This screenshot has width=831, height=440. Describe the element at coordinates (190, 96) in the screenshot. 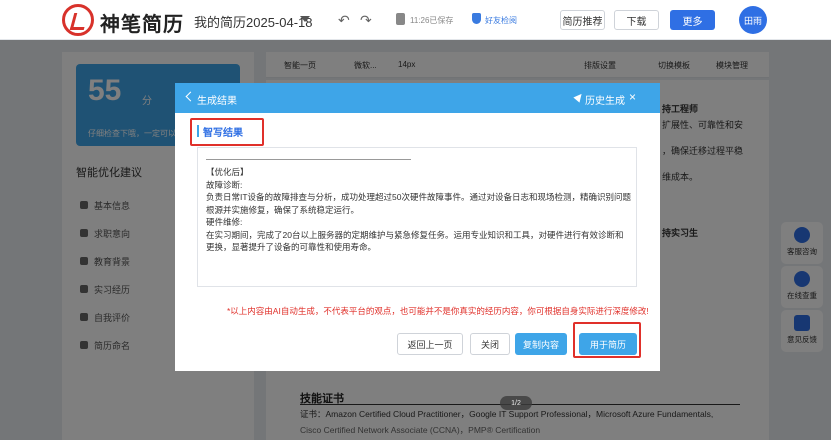

I see `chevron-left-icon` at that location.